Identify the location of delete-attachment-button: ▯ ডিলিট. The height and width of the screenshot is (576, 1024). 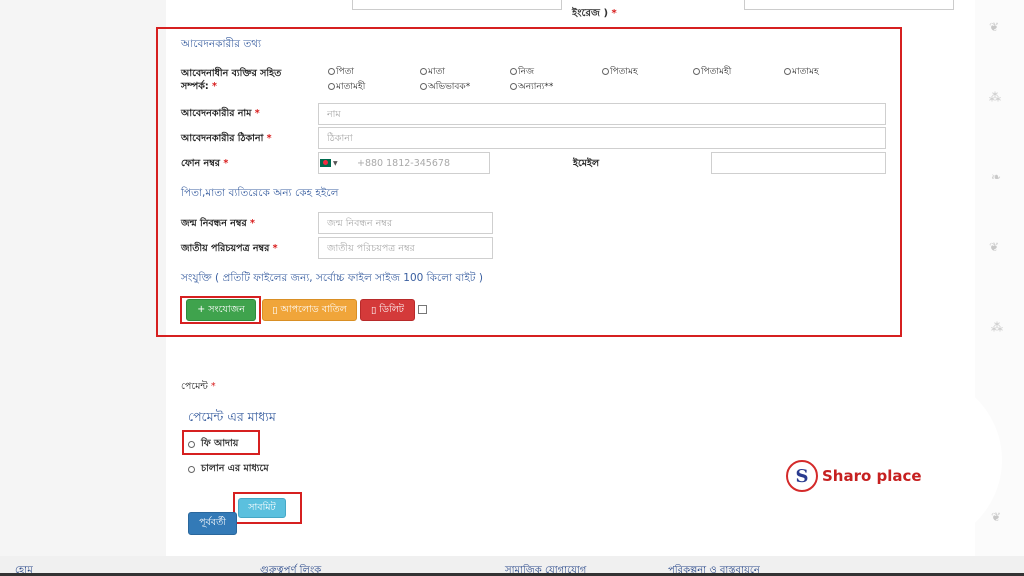
(387, 310).